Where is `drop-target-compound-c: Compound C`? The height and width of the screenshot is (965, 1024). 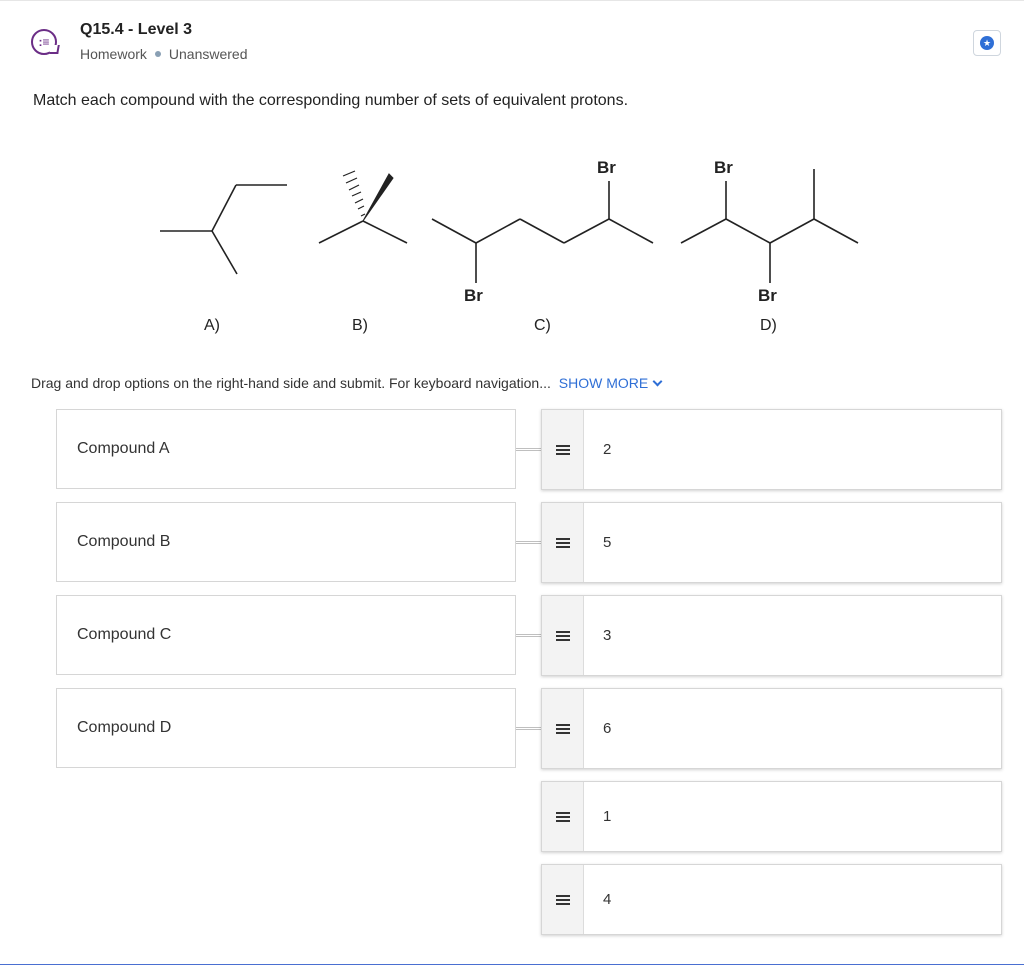 drop-target-compound-c: Compound C is located at coordinates (286, 635).